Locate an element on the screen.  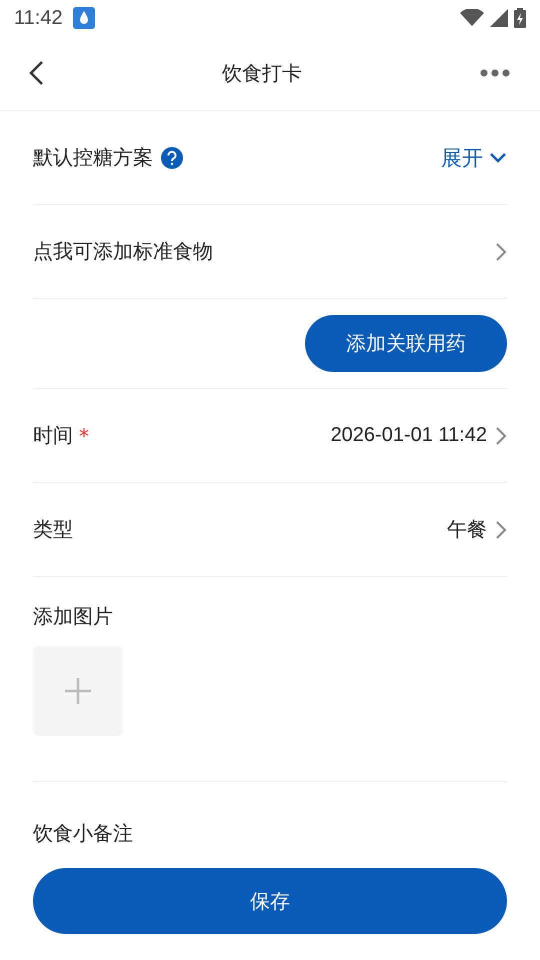
chevron-icon is located at coordinates (498, 158).